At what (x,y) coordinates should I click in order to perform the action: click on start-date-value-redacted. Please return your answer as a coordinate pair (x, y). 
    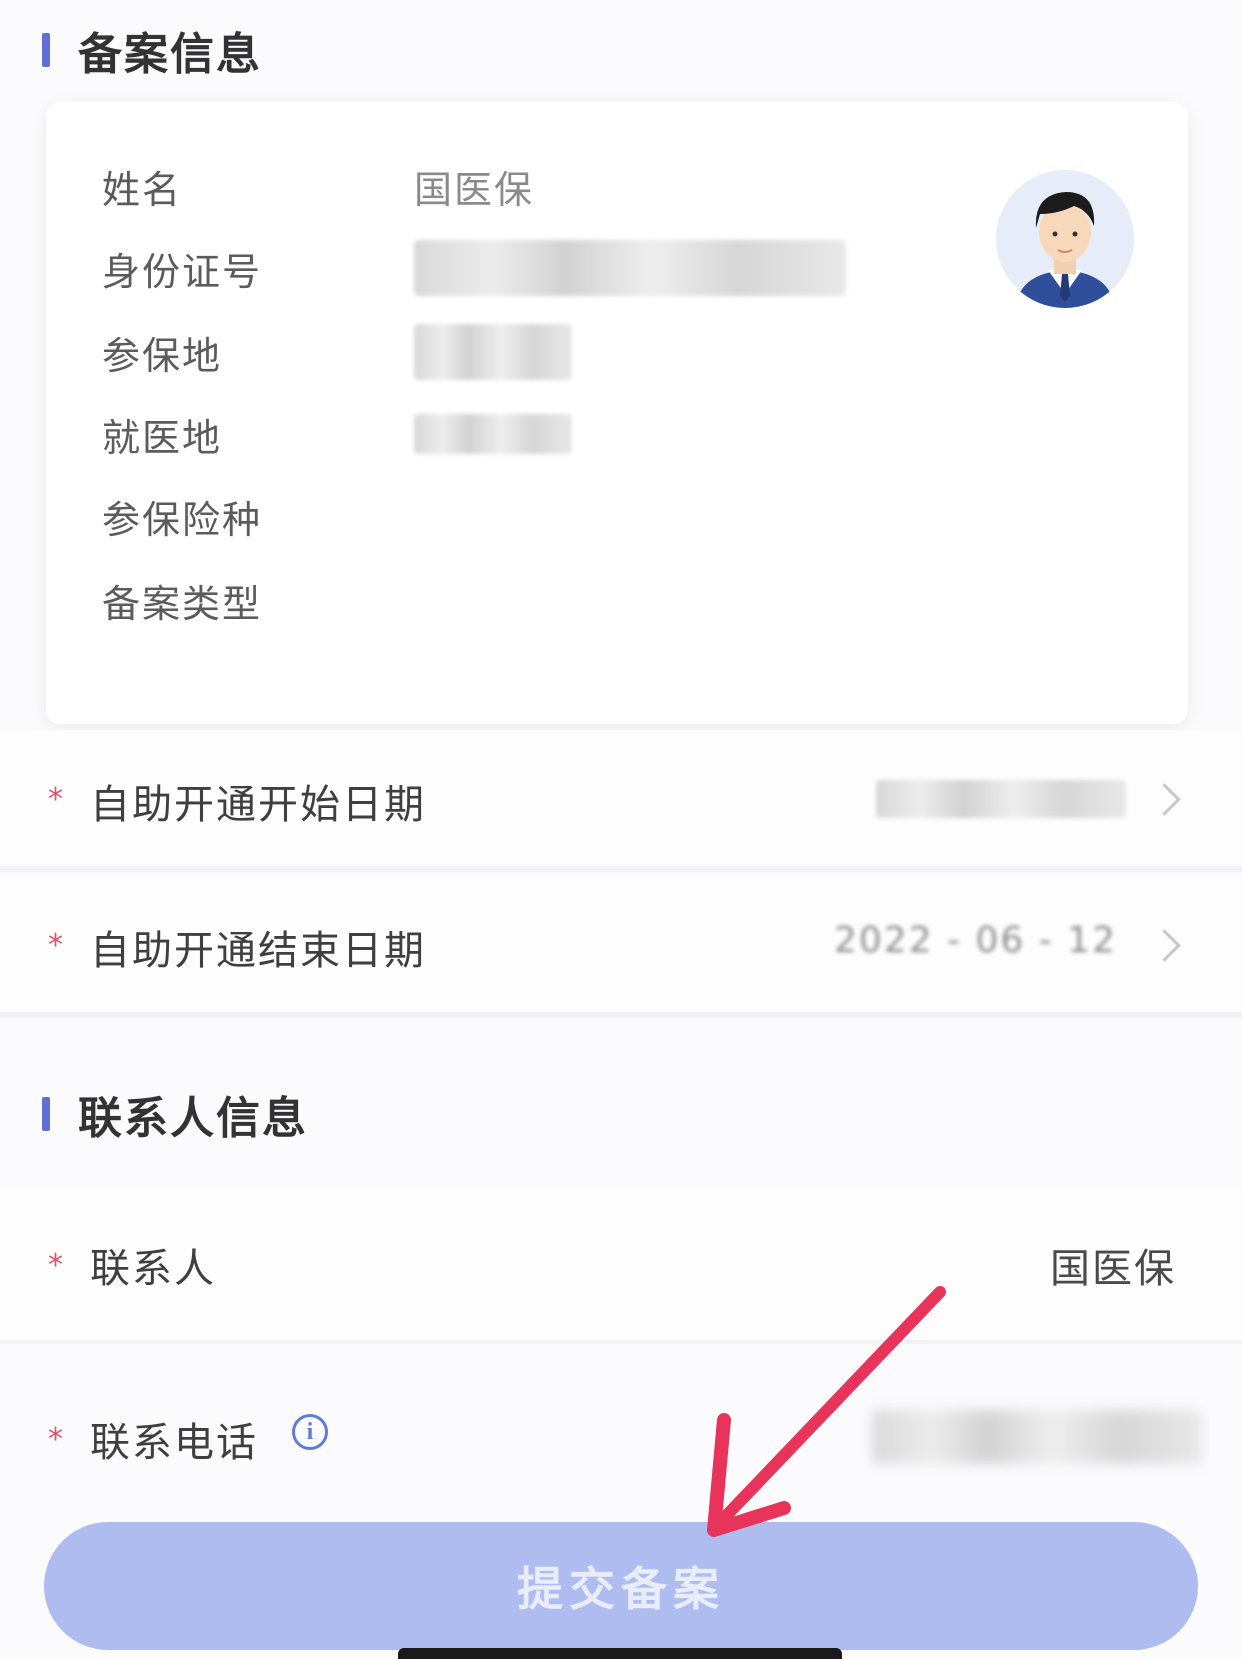
    Looking at the image, I should click on (1001, 799).